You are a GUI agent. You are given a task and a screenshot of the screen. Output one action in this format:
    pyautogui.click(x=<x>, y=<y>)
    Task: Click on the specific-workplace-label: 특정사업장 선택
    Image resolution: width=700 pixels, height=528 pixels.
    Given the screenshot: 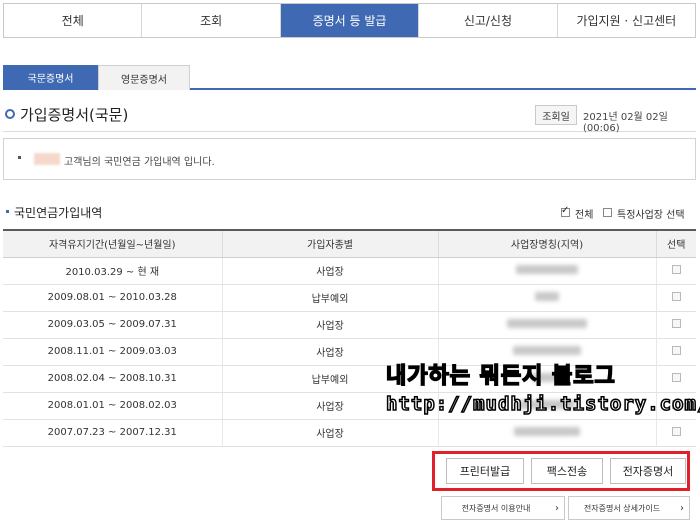 What is the action you would take?
    pyautogui.click(x=651, y=215)
    